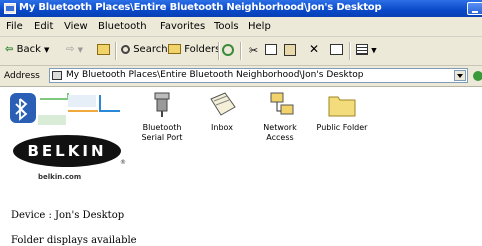  What do you see at coordinates (222, 105) in the screenshot?
I see `inbox-tray-icon` at bounding box center [222, 105].